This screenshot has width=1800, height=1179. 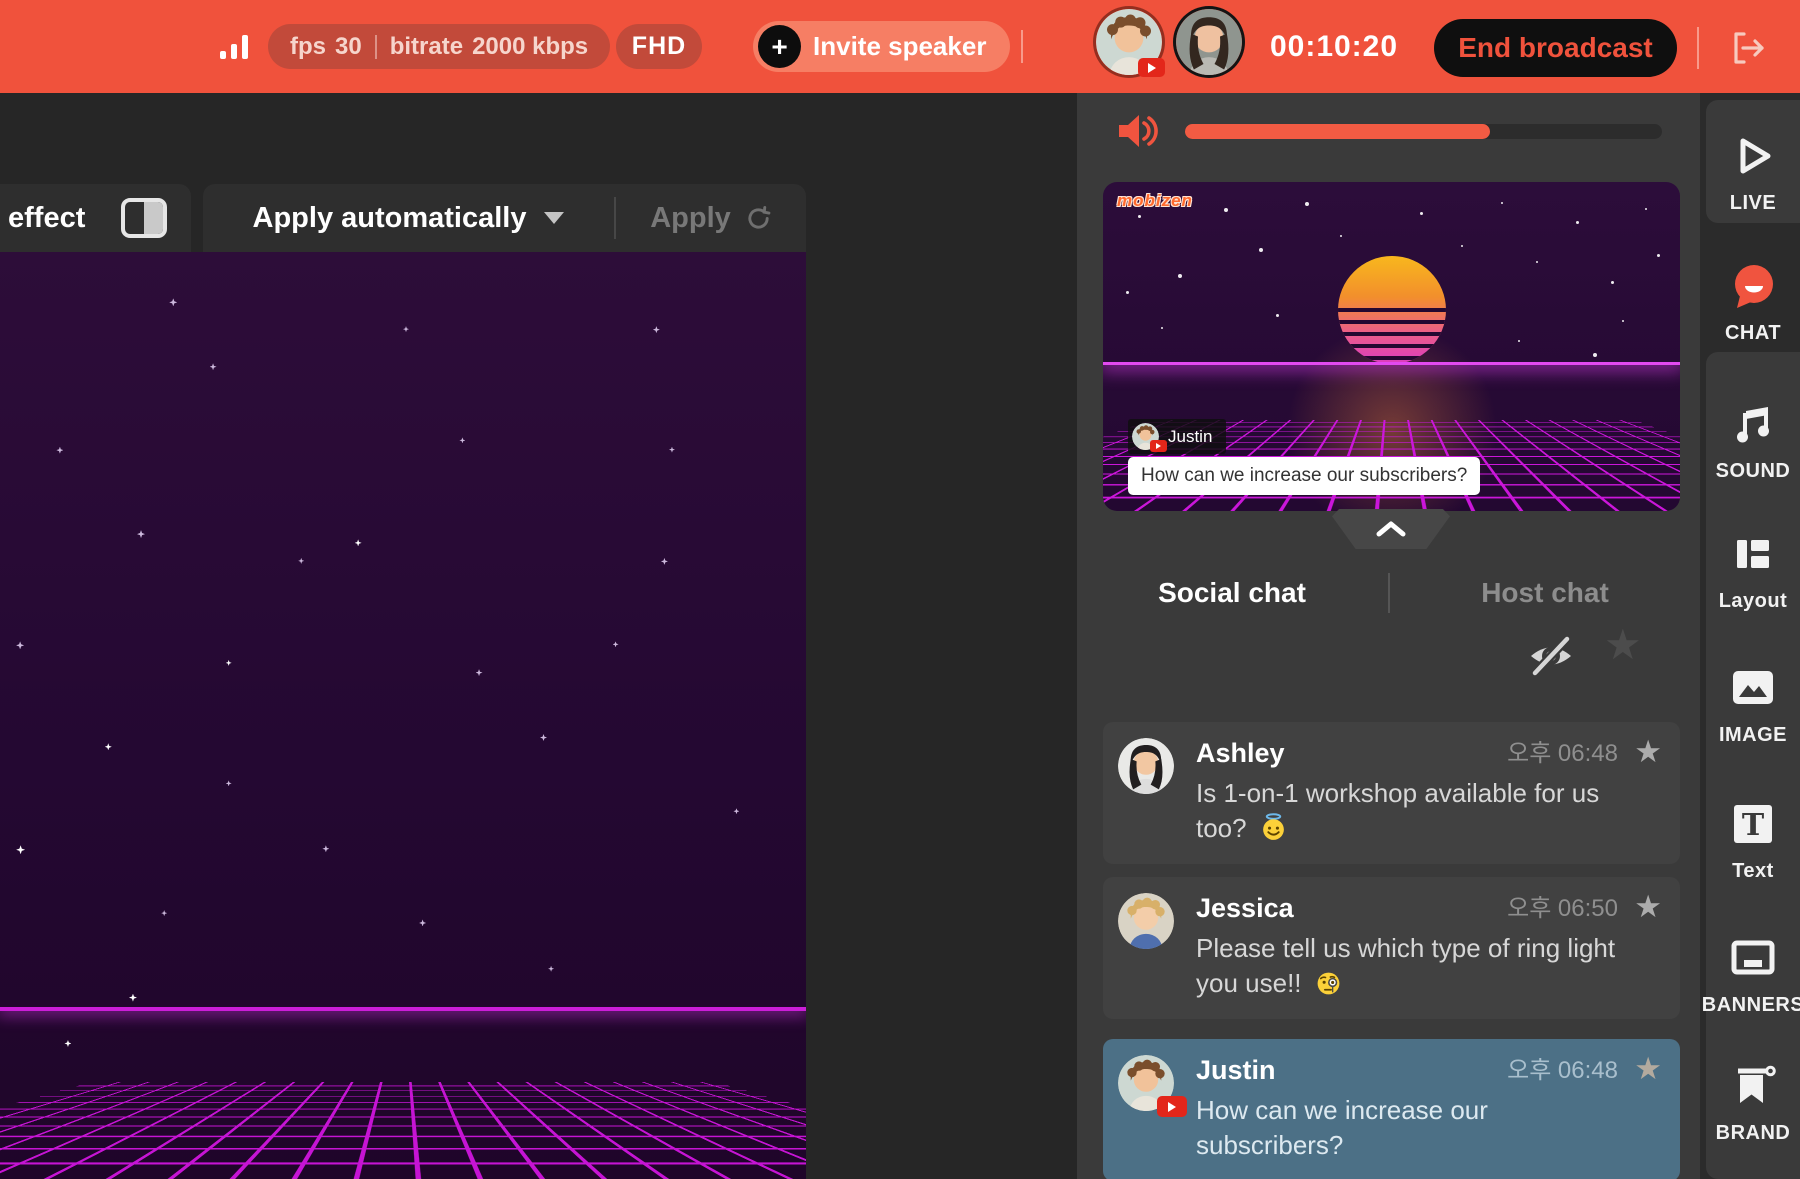 I want to click on speaker-avatar-justin, so click(x=1130, y=43).